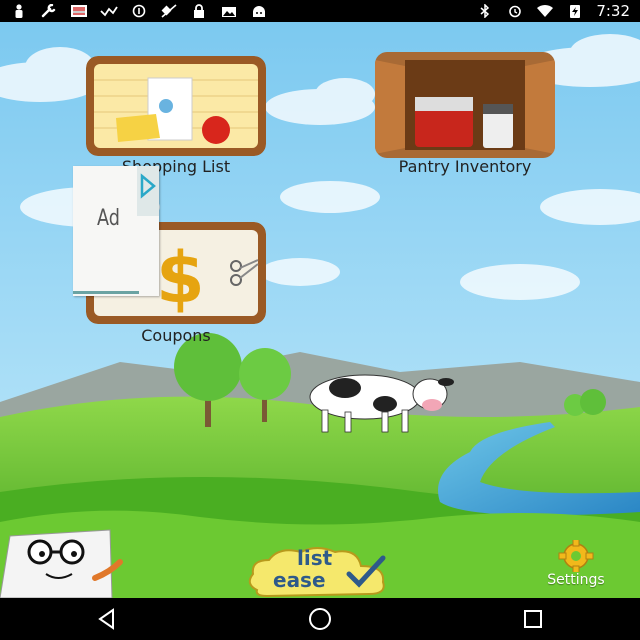  What do you see at coordinates (79, 11) in the screenshot?
I see `image-icon` at bounding box center [79, 11].